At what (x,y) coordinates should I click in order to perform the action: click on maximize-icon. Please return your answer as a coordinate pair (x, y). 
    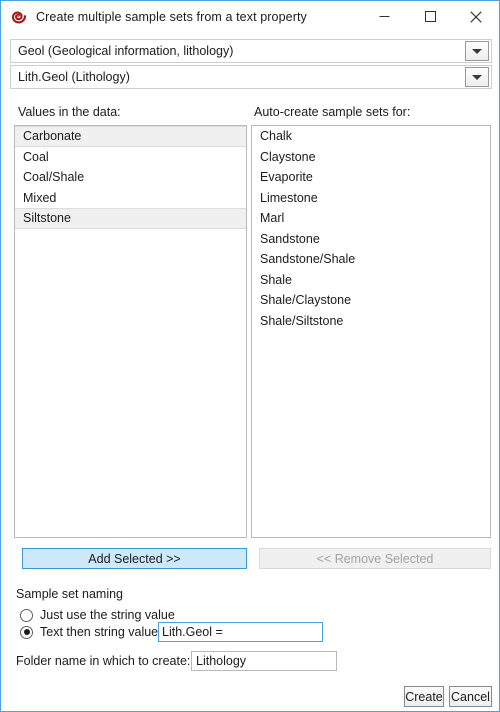
    Looking at the image, I should click on (430, 16).